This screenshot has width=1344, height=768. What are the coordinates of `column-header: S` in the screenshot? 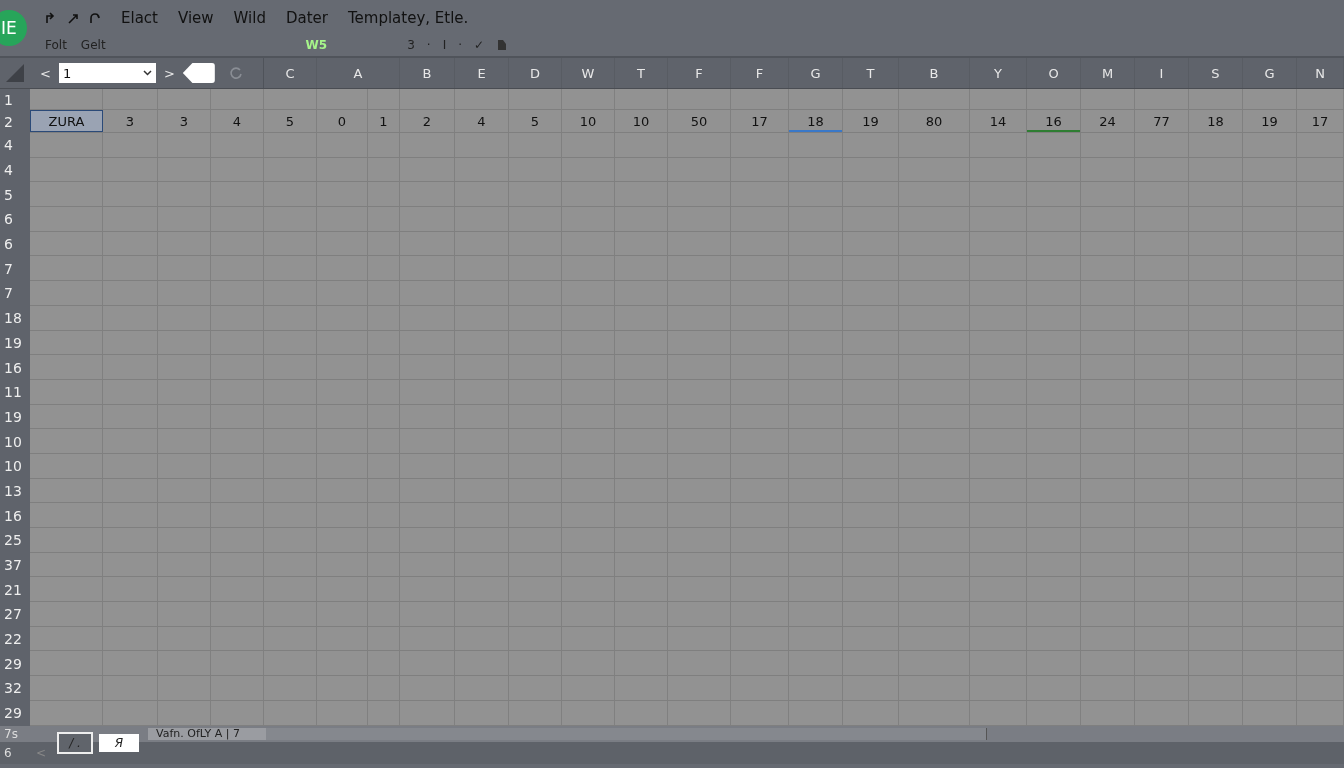 It's located at (1216, 73).